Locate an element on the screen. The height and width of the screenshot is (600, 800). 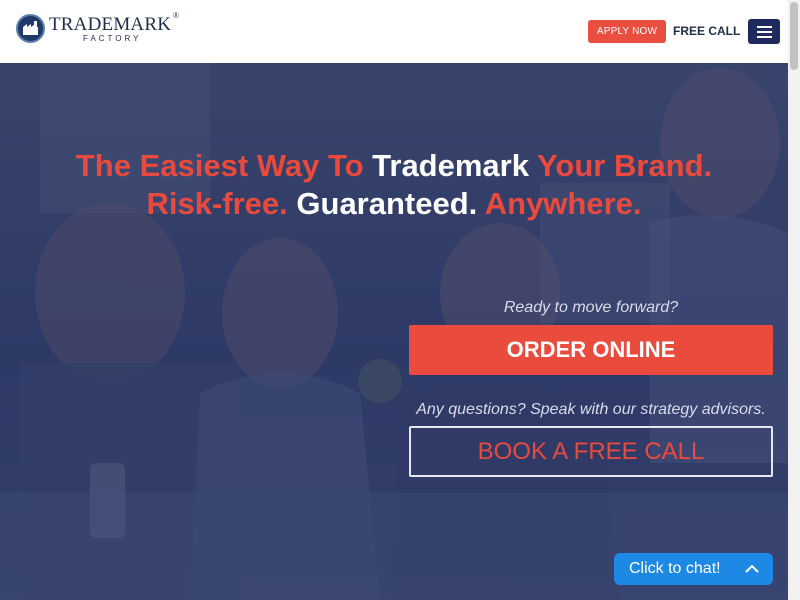
ready-prompt: Ready to move forward? is located at coordinates (591, 307).